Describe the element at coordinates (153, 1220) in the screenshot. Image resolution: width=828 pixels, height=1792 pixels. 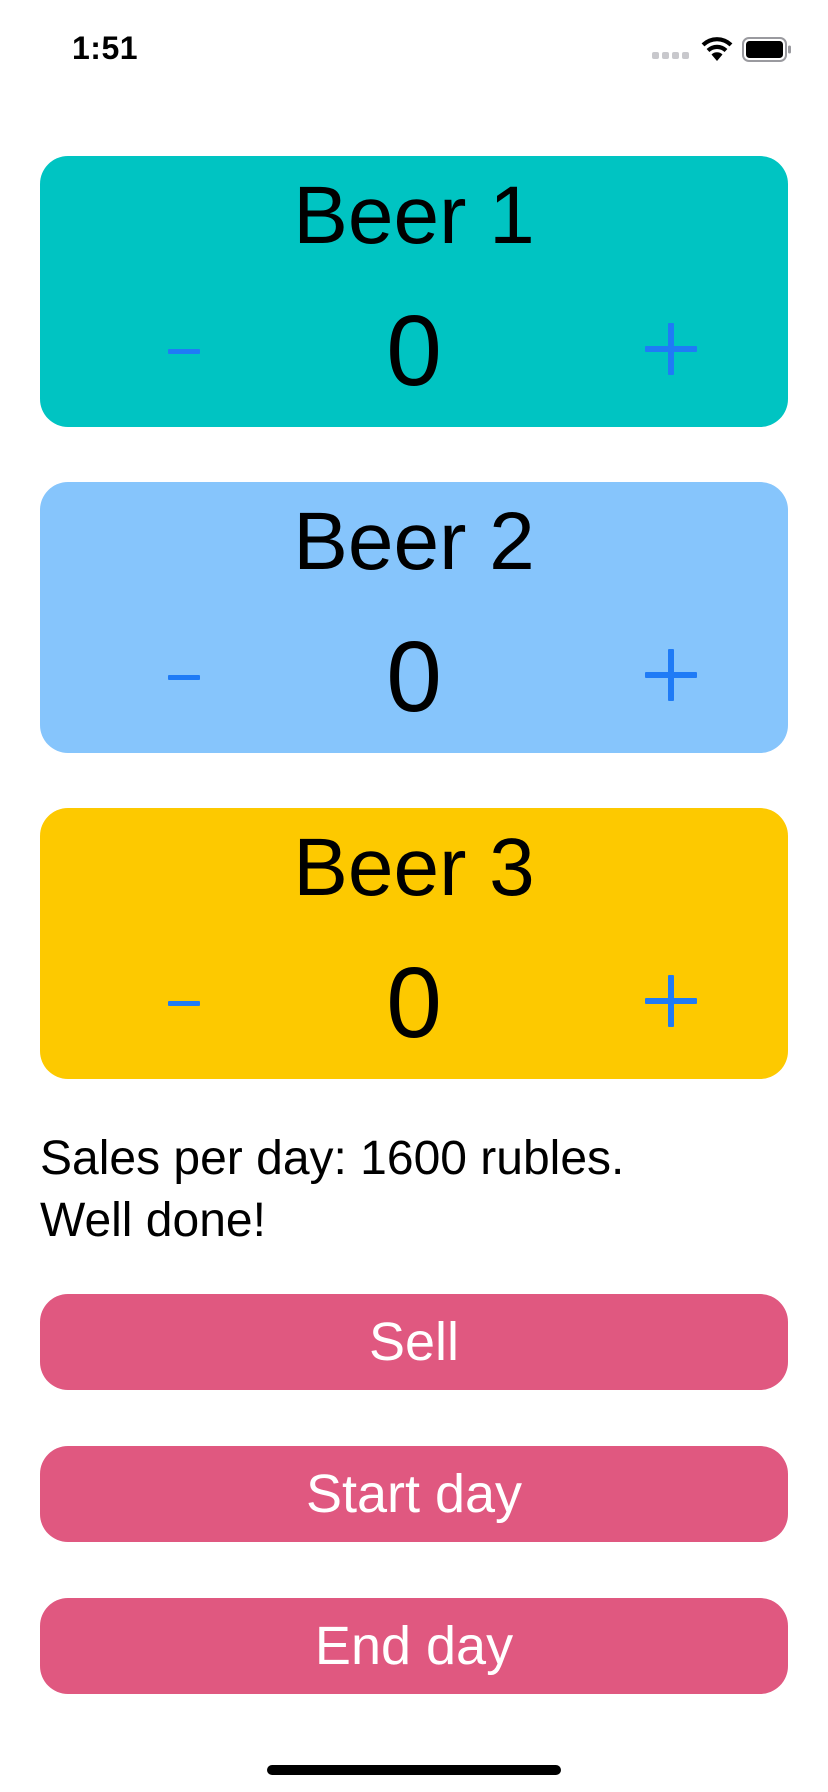
I see `sales-message-text: Well done!` at that location.